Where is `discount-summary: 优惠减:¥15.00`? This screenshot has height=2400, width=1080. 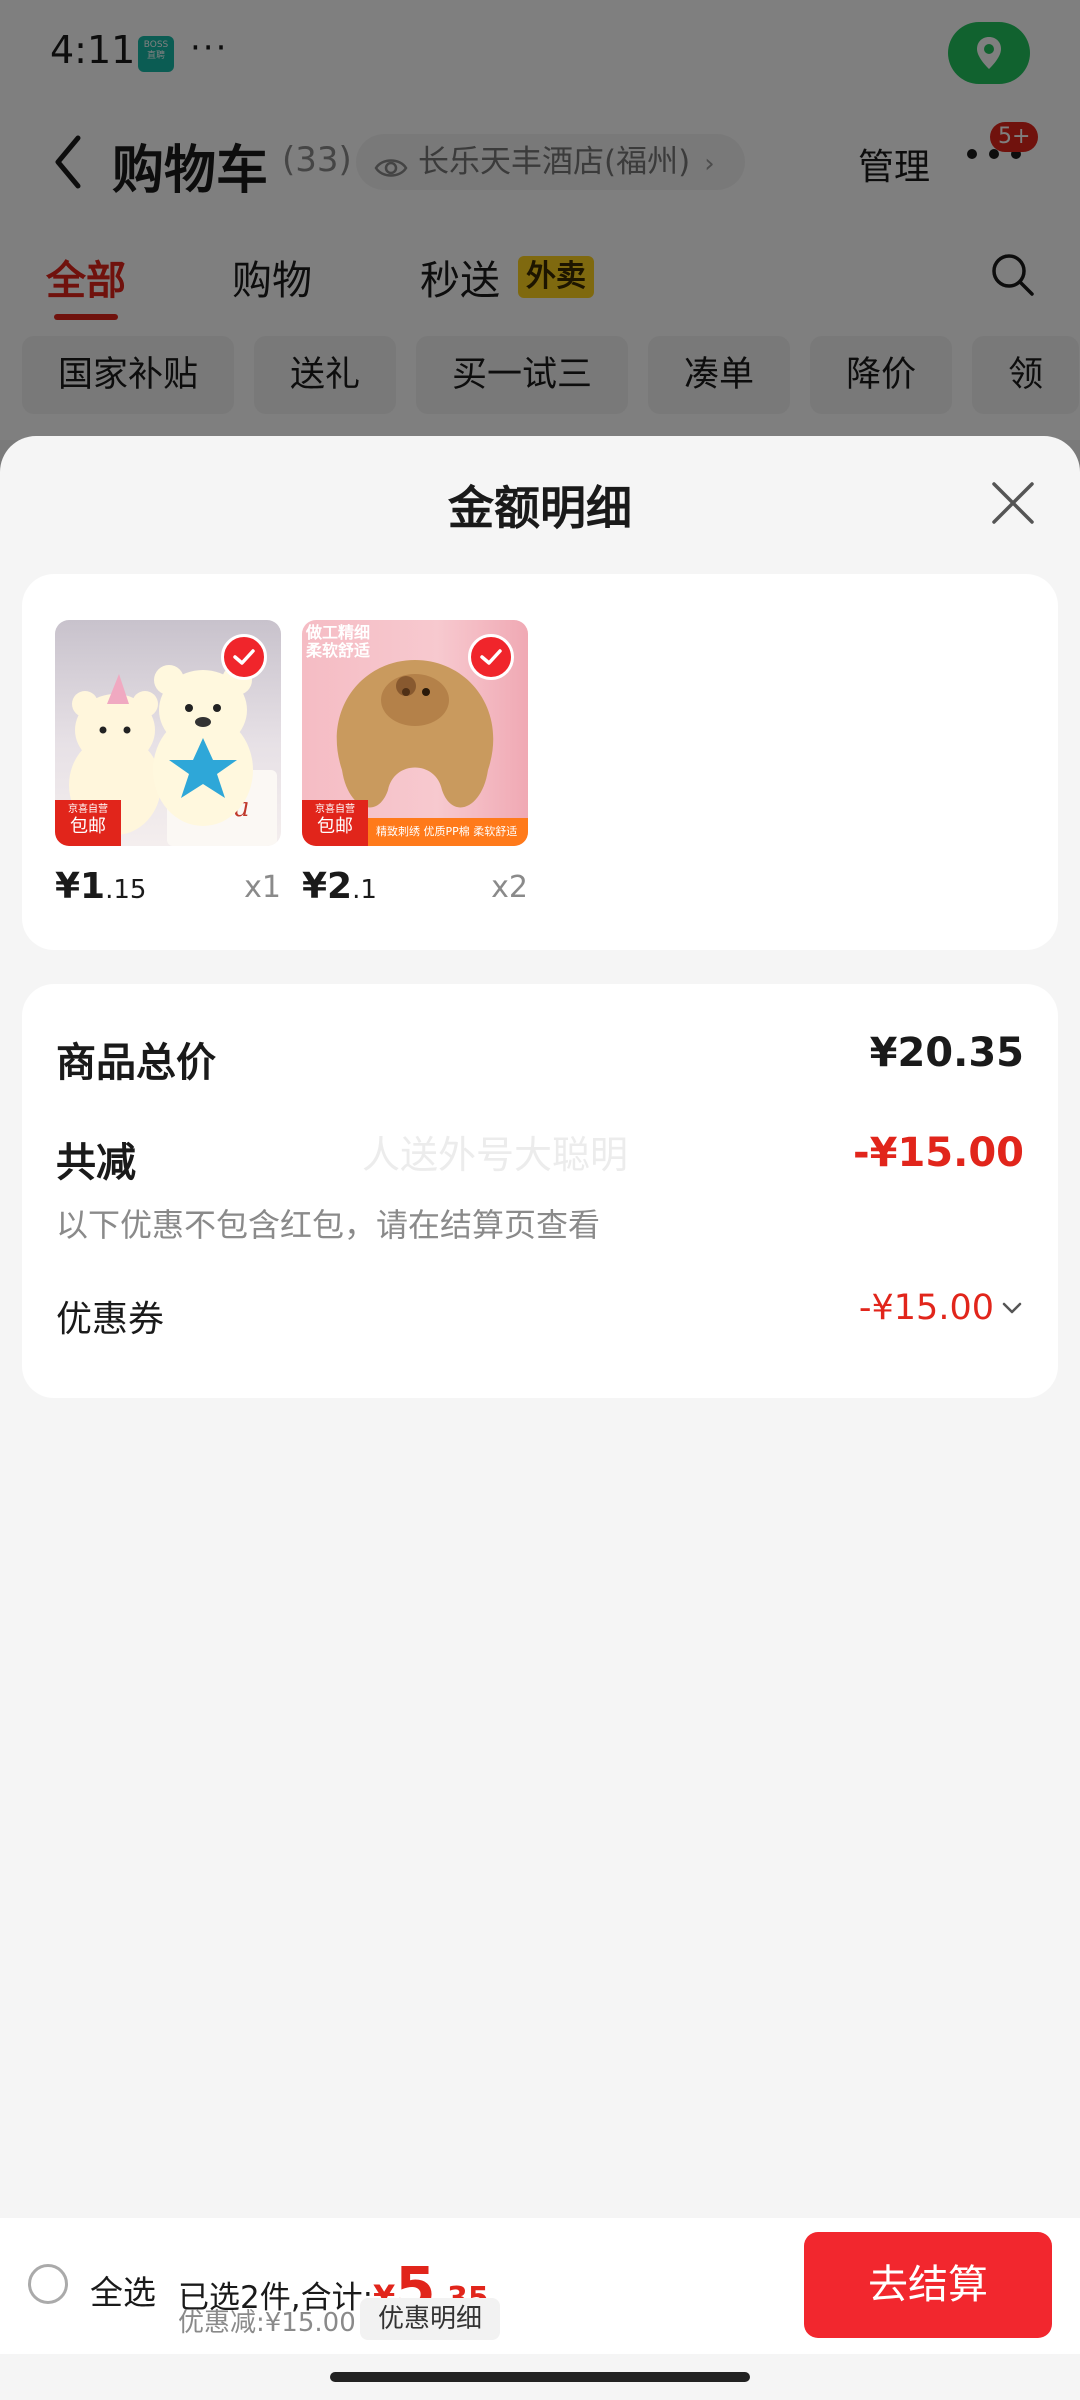 discount-summary: 优惠减:¥15.00 is located at coordinates (267, 2323).